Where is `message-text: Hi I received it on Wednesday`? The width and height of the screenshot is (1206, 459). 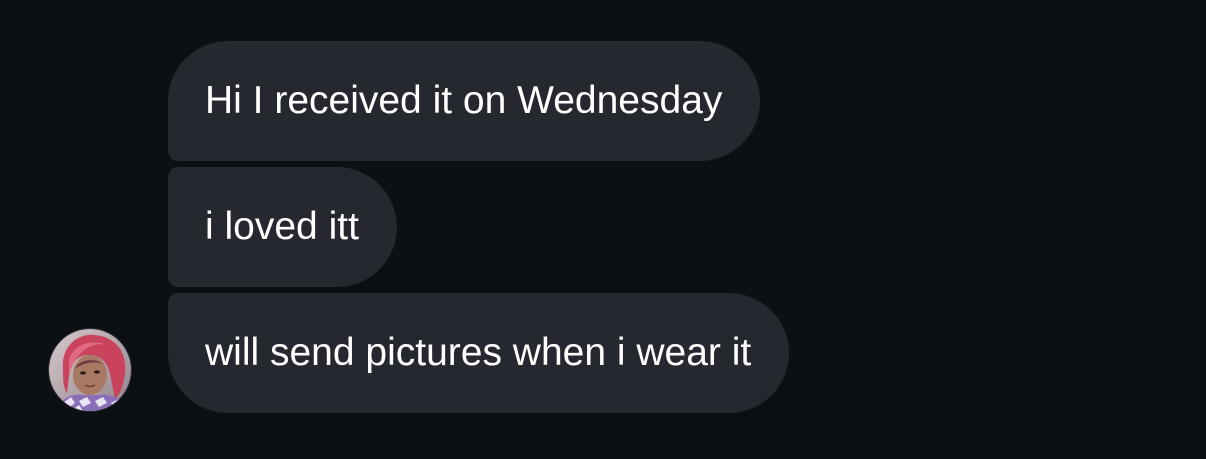
message-text: Hi I received it on Wednesday is located at coordinates (464, 100).